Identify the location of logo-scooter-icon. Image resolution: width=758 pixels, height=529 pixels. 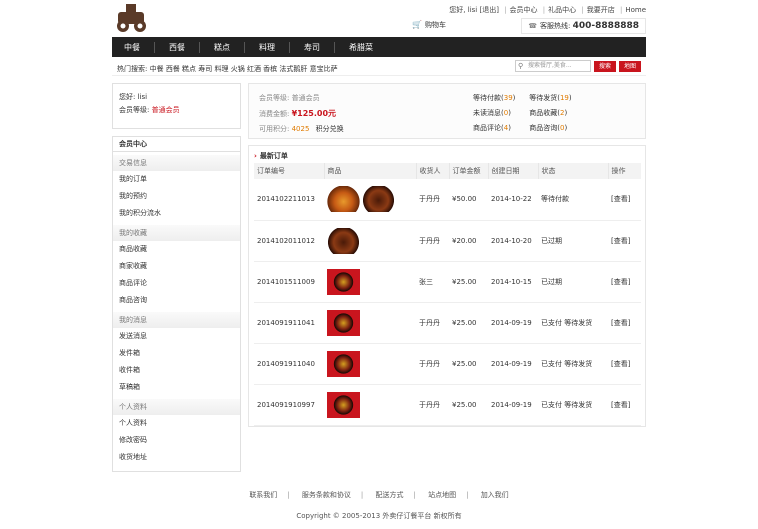
(131, 18).